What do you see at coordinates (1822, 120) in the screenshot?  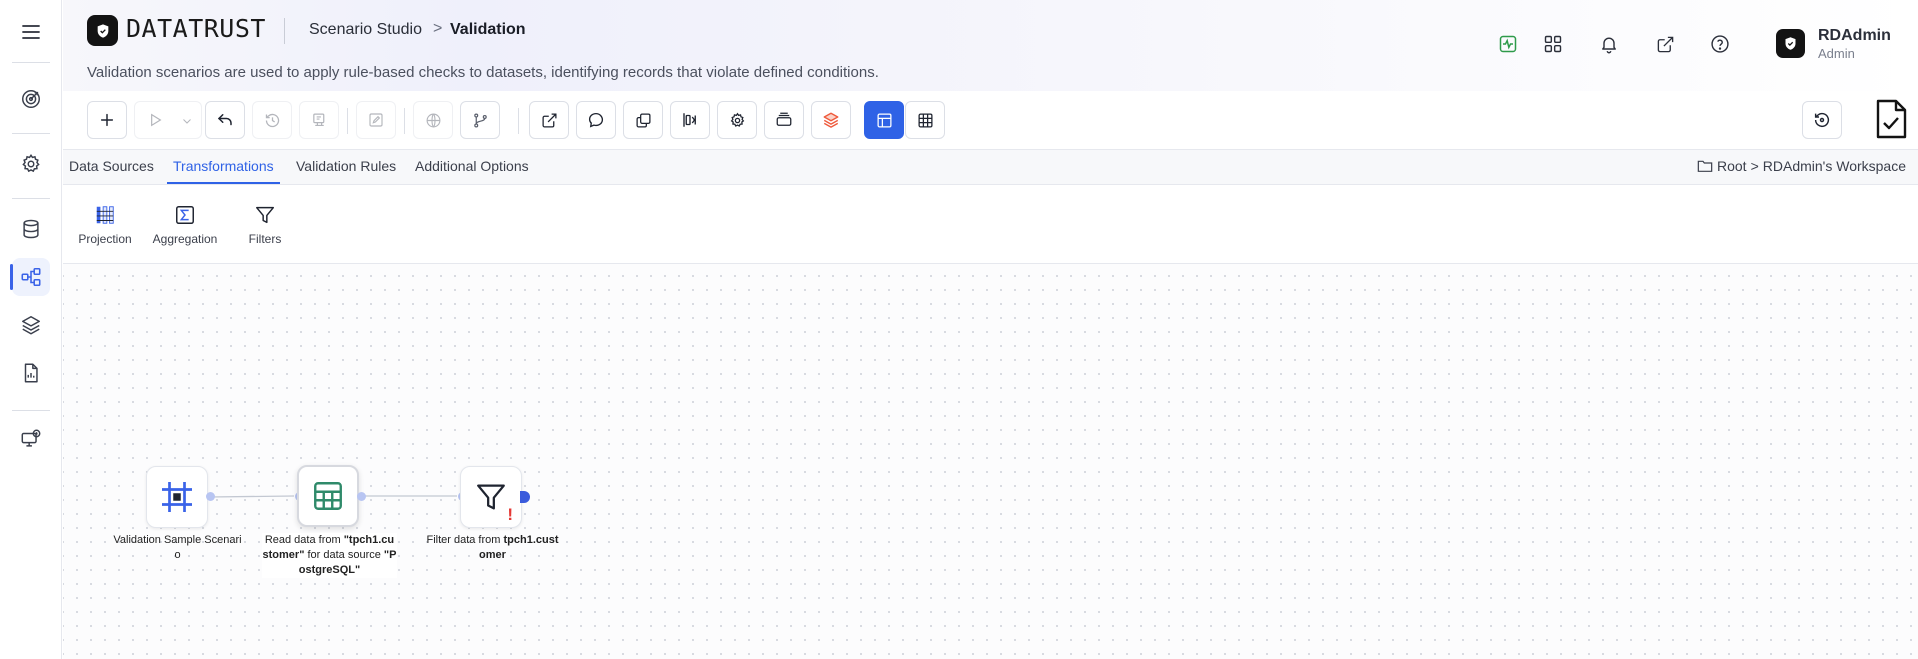 I see `revert-button` at bounding box center [1822, 120].